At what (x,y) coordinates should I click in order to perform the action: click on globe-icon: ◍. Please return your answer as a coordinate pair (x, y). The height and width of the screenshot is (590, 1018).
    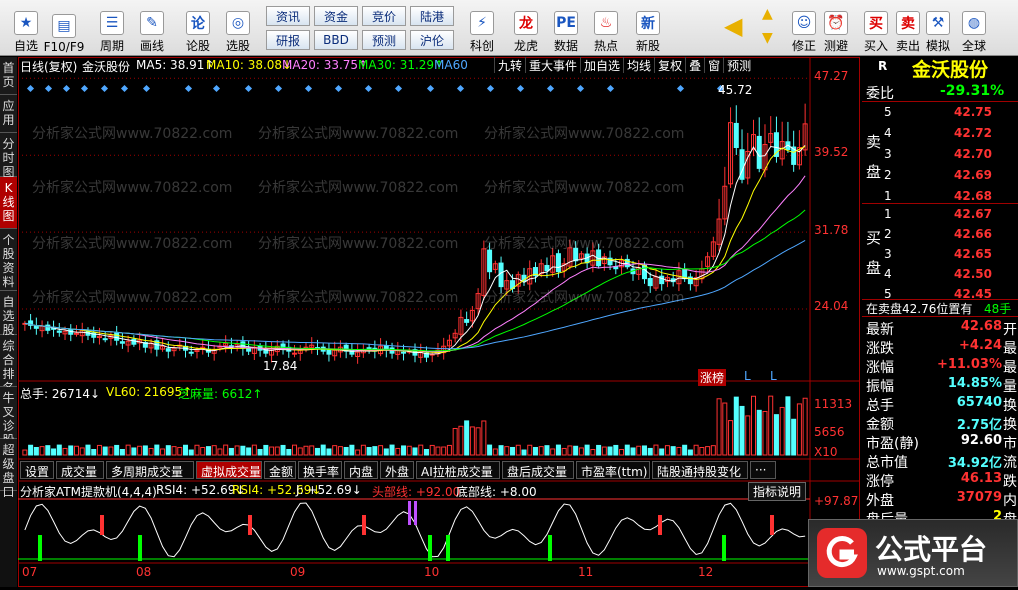
    Looking at the image, I should click on (974, 23).